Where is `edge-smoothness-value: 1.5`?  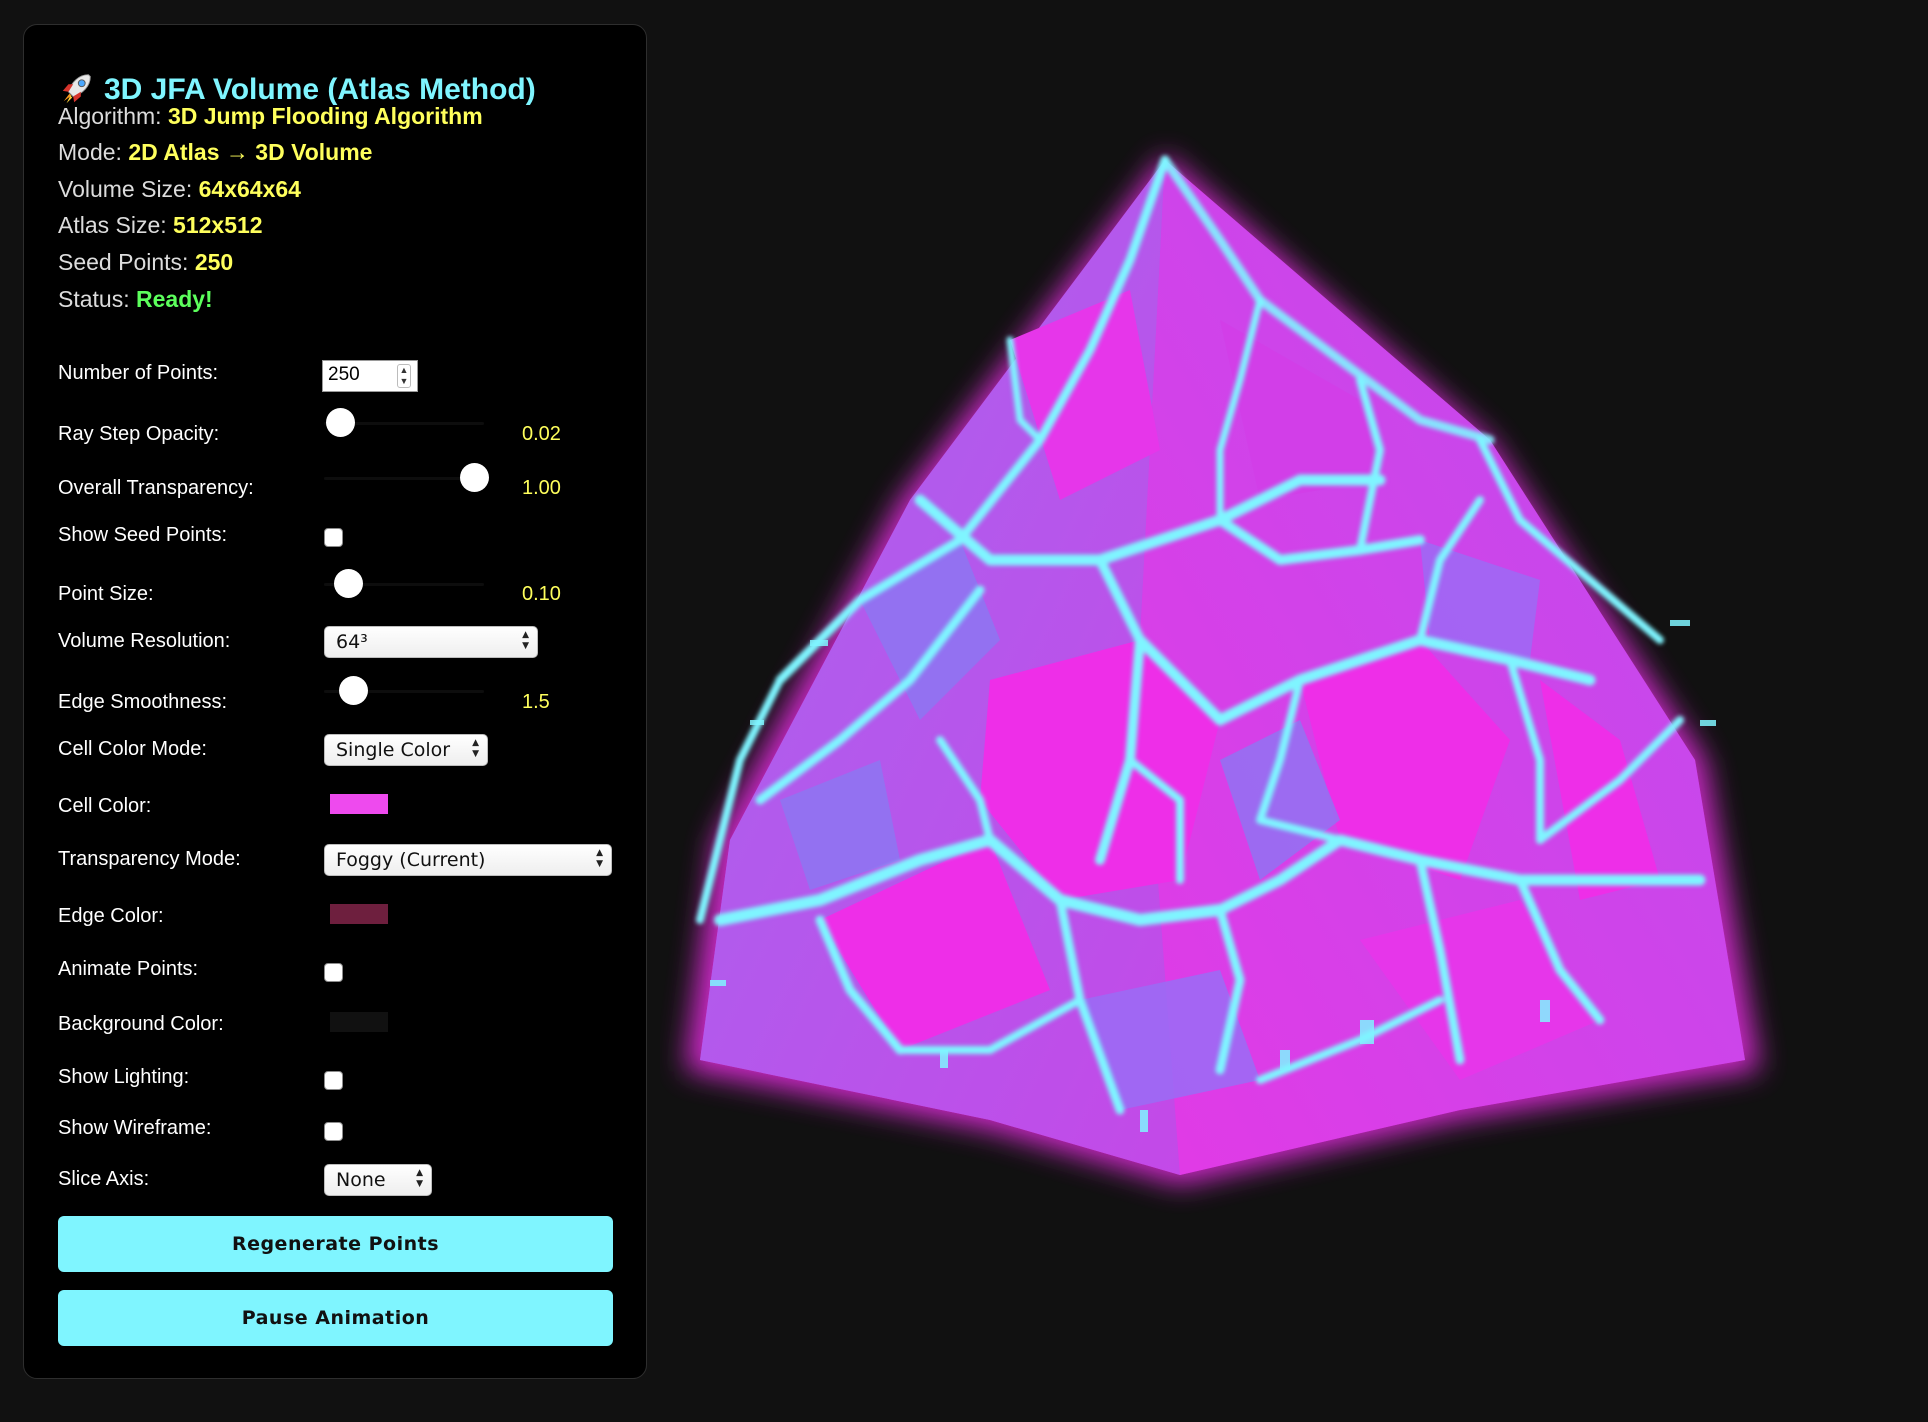
edge-smoothness-value: 1.5 is located at coordinates (536, 702).